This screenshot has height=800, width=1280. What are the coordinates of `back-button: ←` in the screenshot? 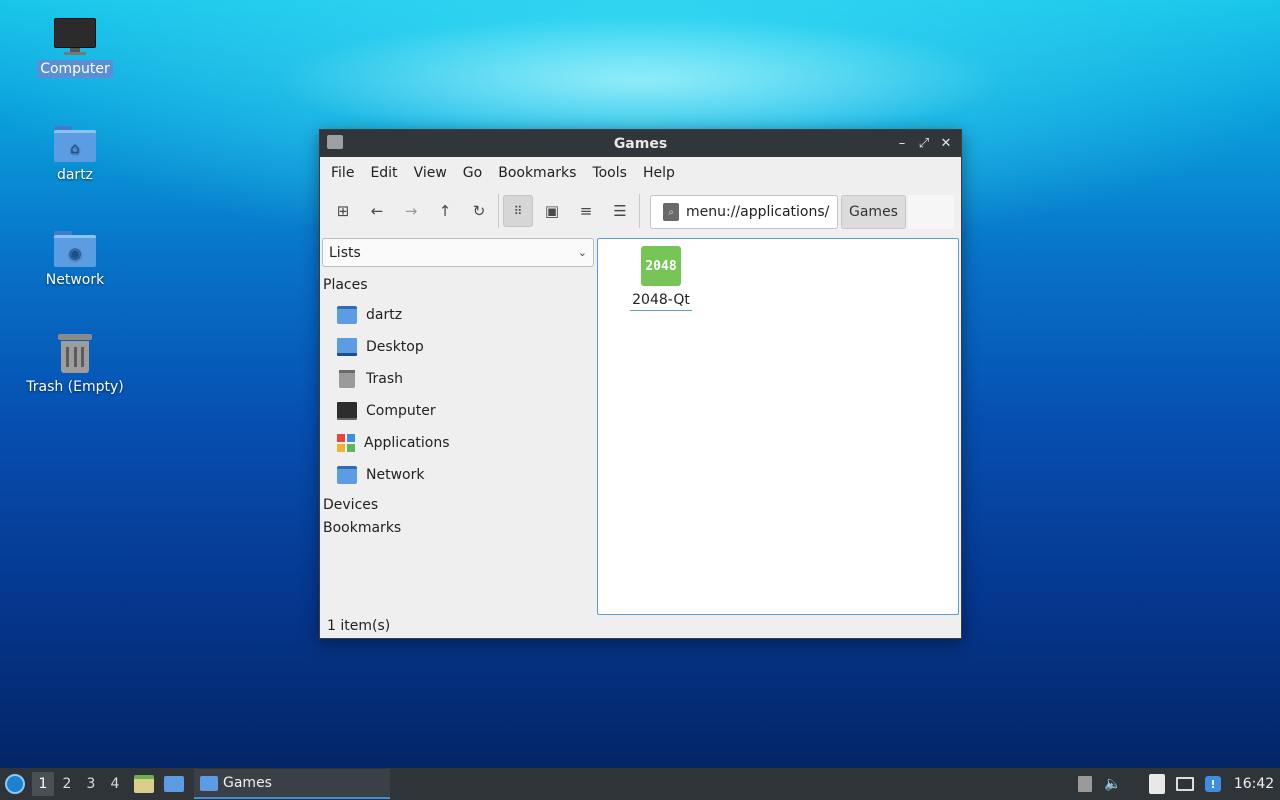 It's located at (377, 211).